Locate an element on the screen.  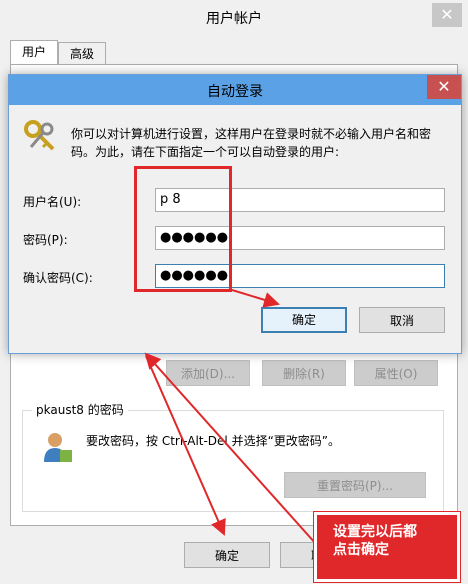
annotation-note: 设置完以后都 点击确定 is located at coordinates (387, 547).